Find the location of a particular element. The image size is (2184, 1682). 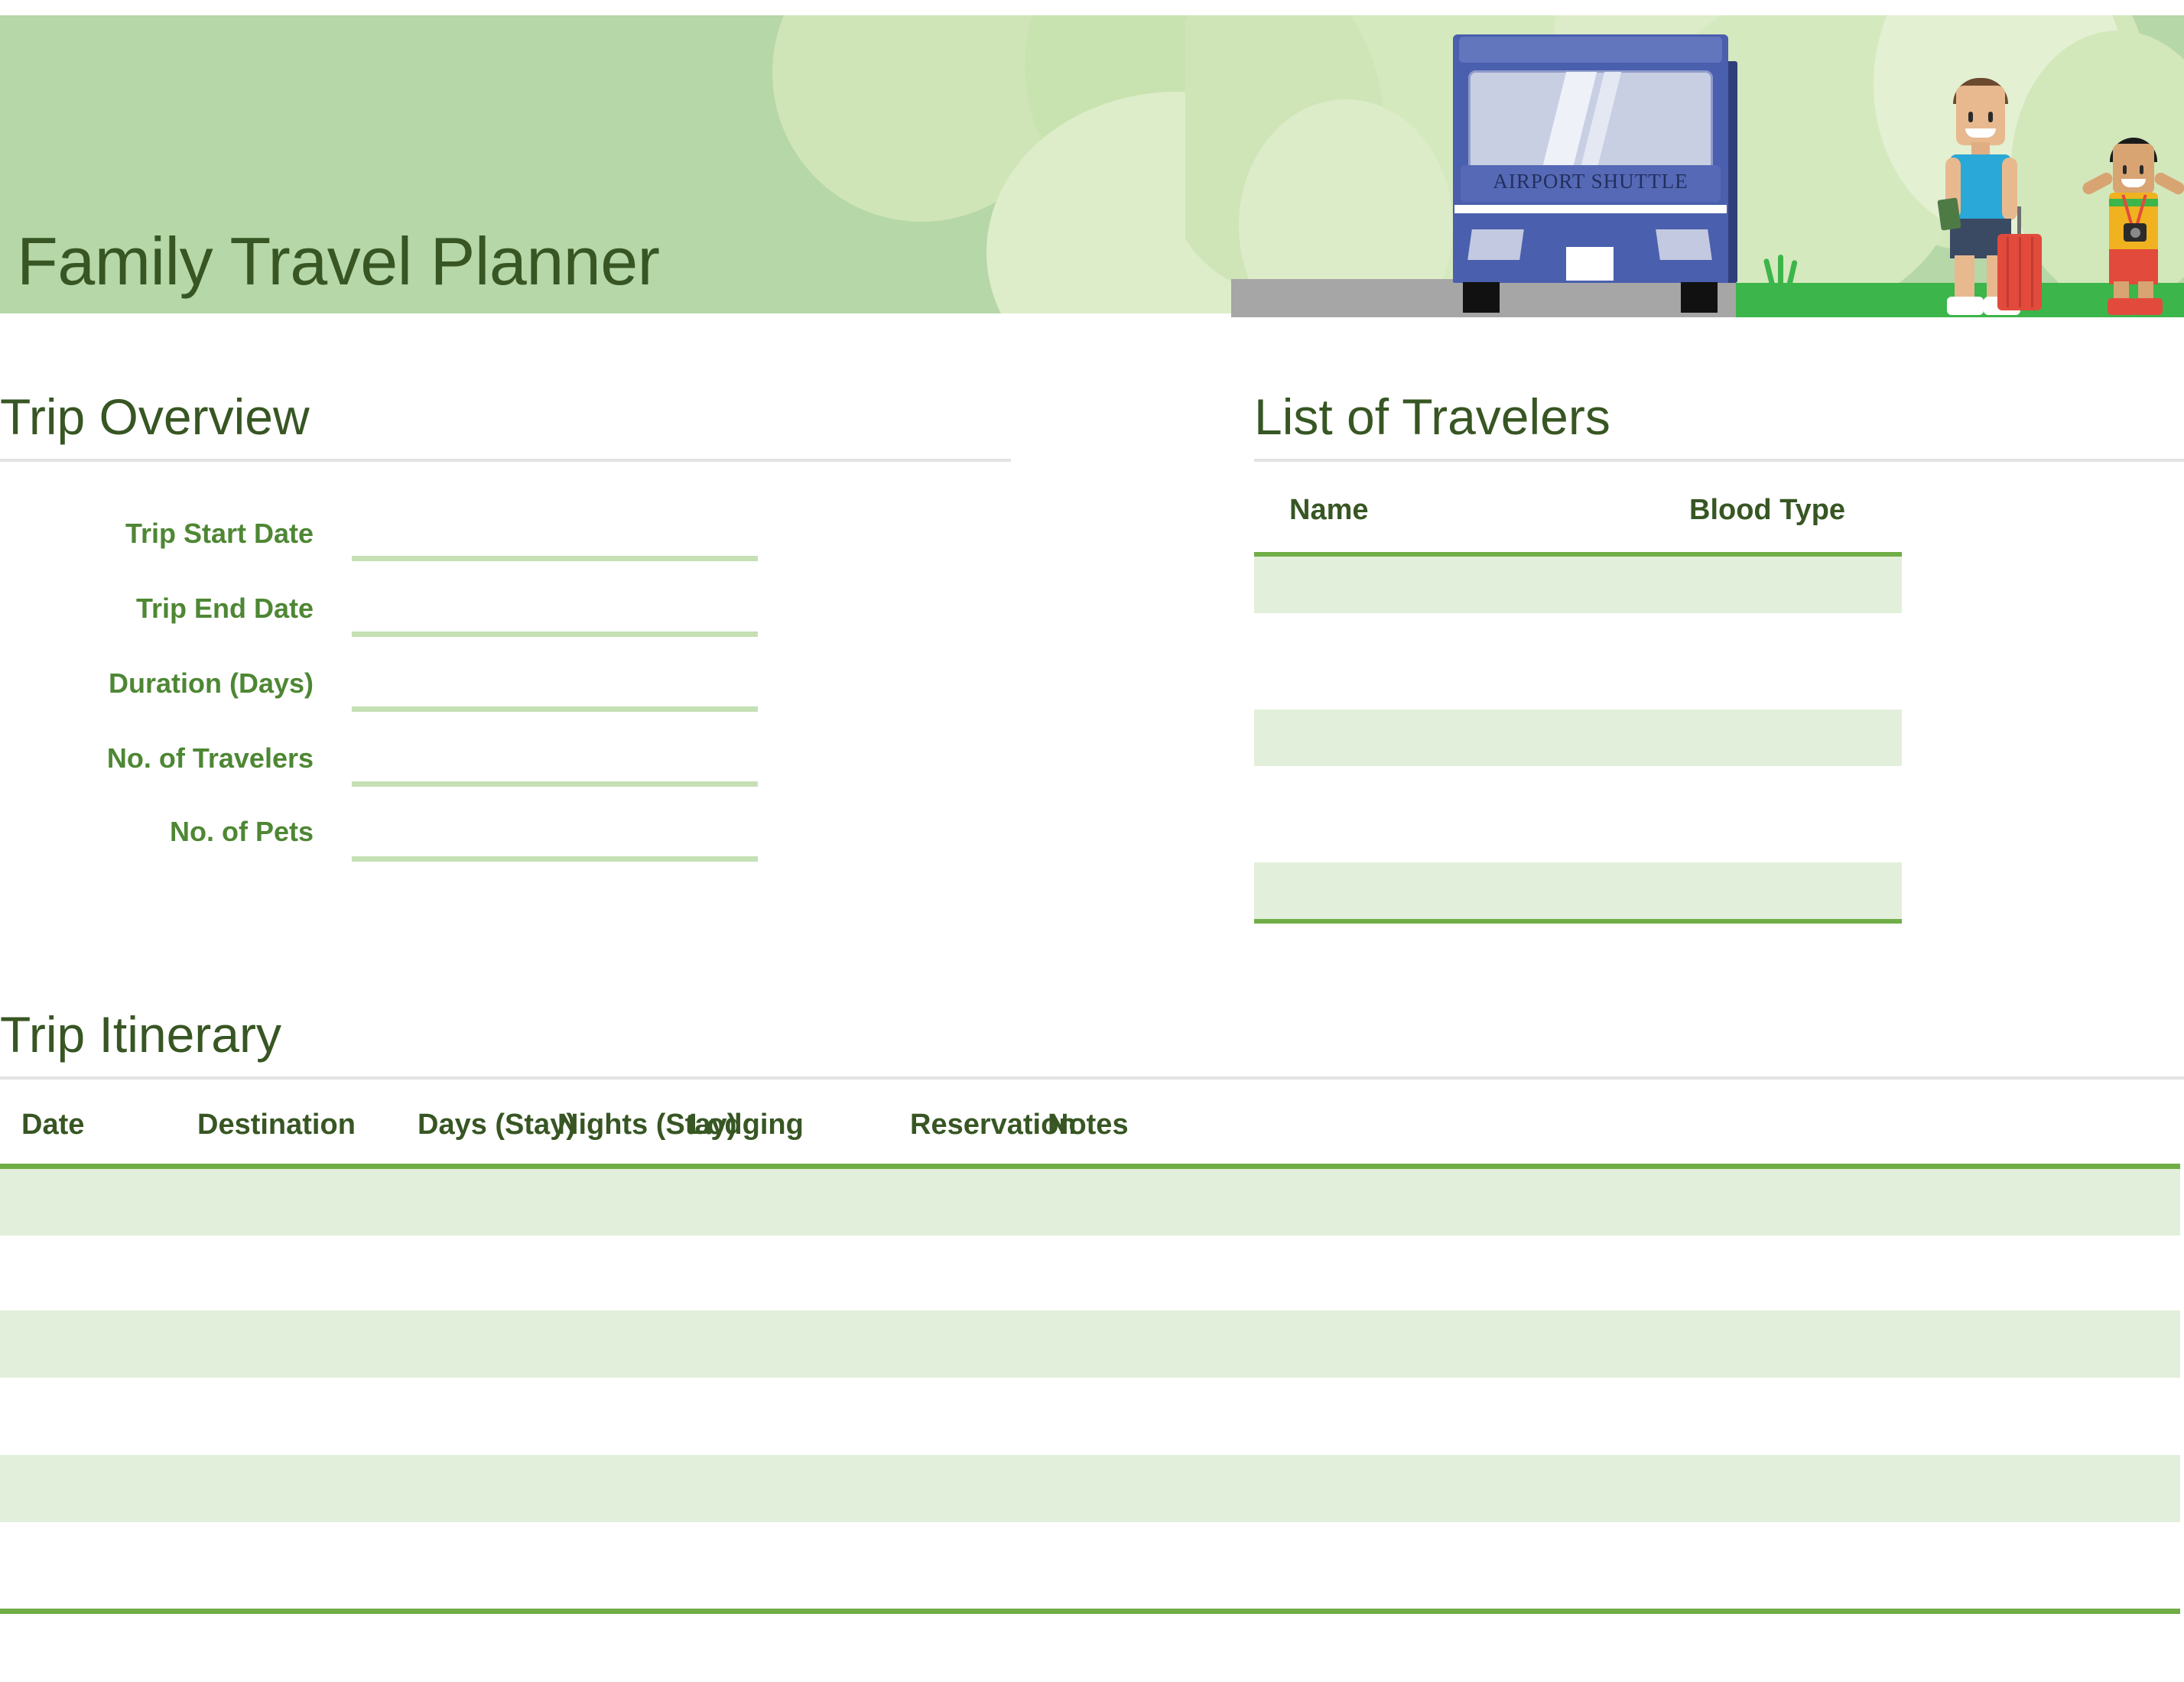

airport-shuttle-family-illustration: AIRPORT SHUTTLE is located at coordinates (1684, 166).